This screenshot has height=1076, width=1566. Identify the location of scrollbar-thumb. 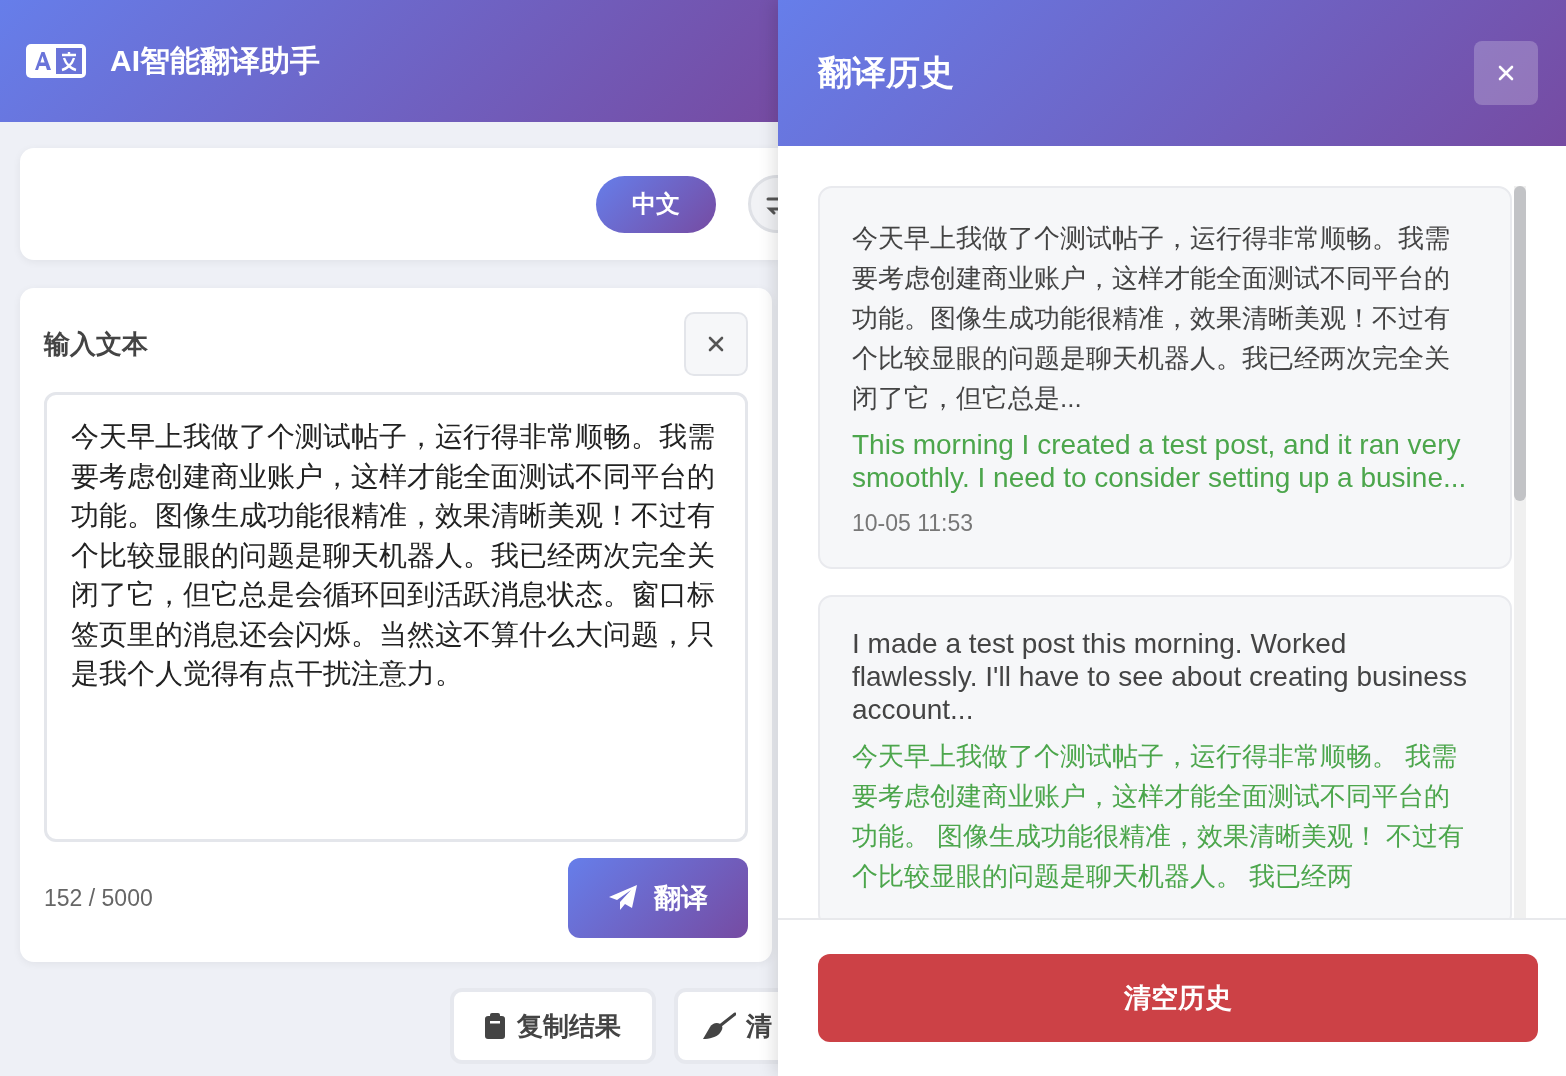
(1520, 343).